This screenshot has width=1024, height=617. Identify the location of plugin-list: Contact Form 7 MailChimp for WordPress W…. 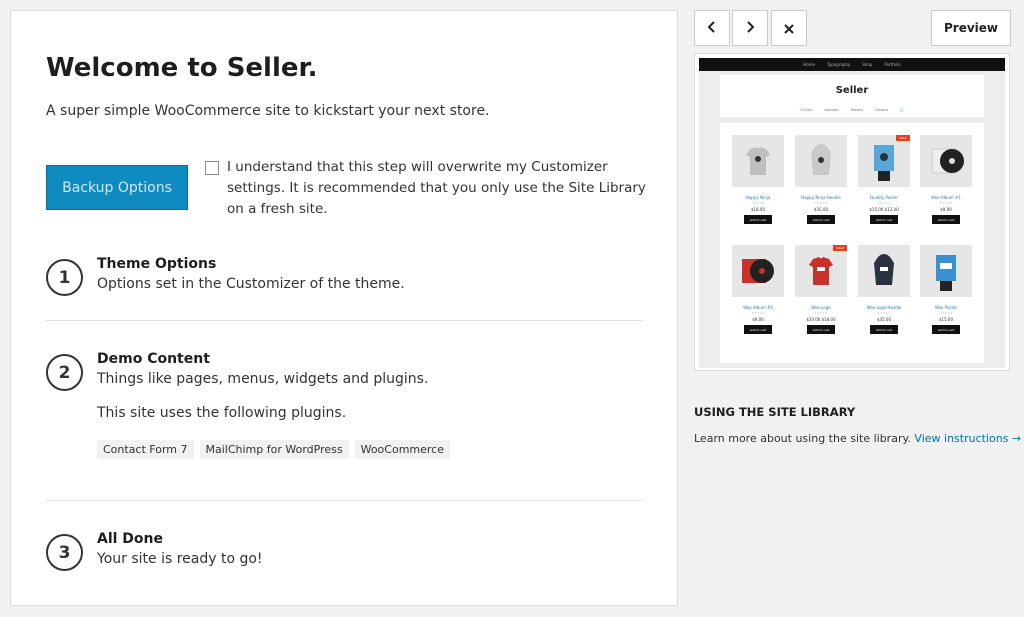
(273, 449).